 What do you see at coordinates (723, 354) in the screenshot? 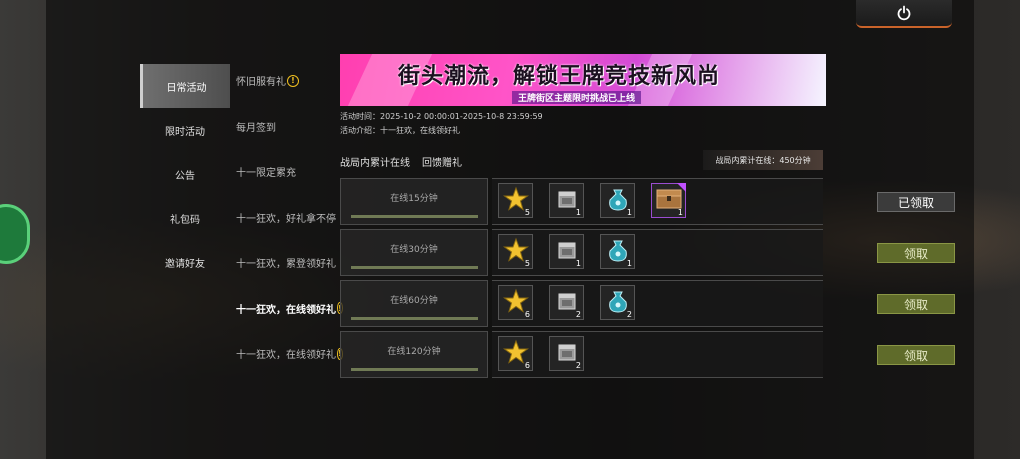
I see `reward-items: 6 2 领取` at bounding box center [723, 354].